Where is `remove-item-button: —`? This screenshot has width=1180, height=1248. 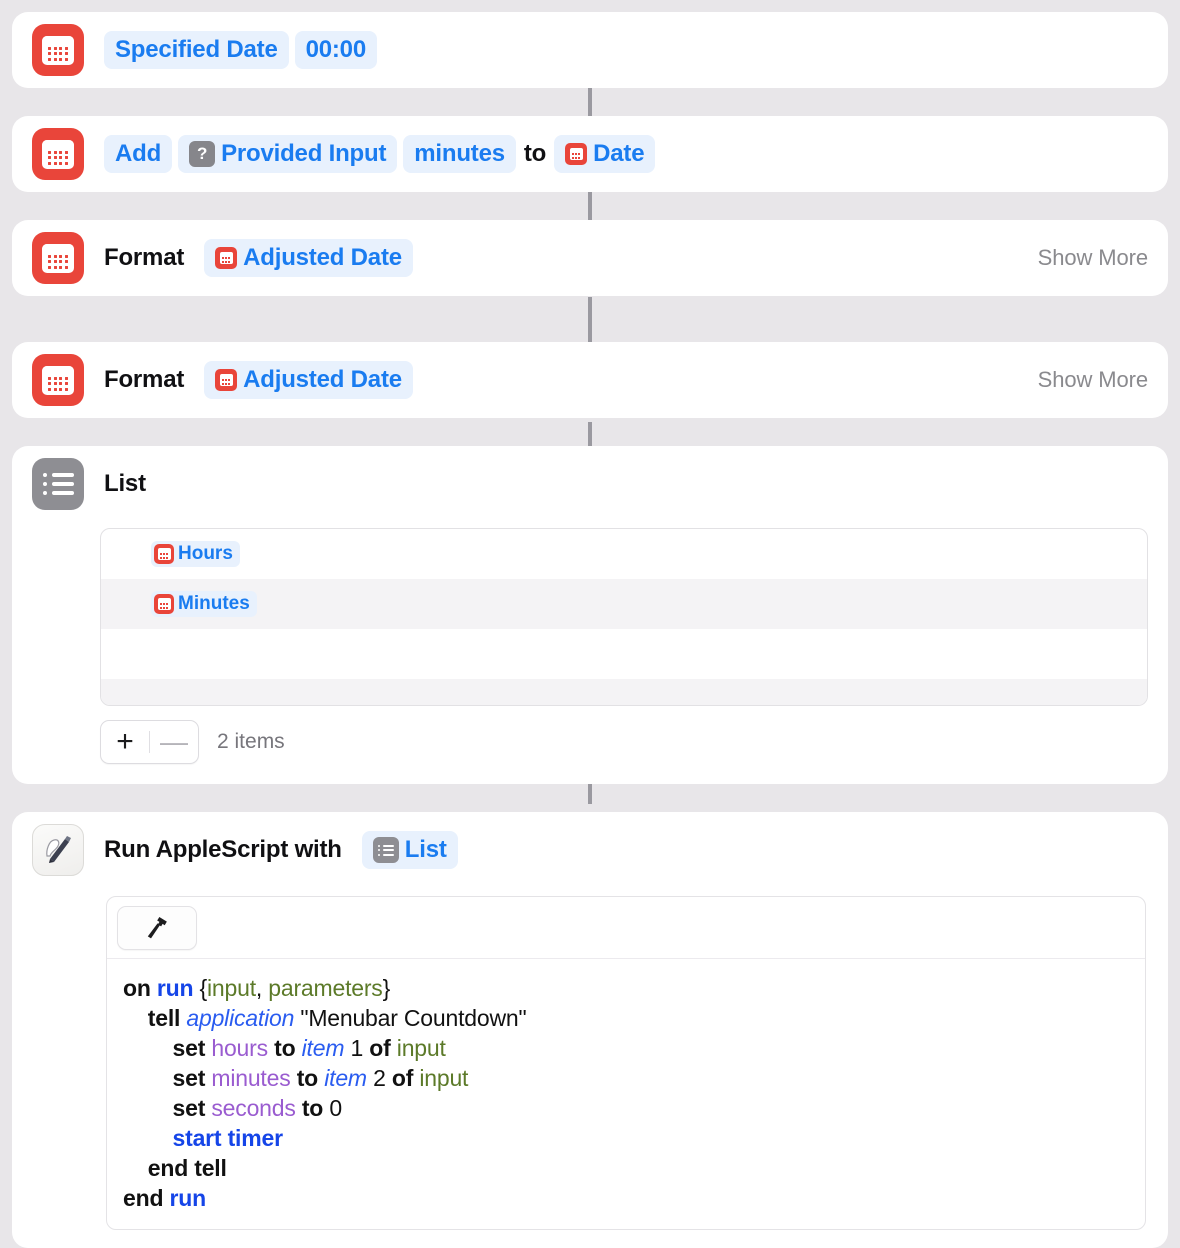 remove-item-button: — is located at coordinates (174, 742).